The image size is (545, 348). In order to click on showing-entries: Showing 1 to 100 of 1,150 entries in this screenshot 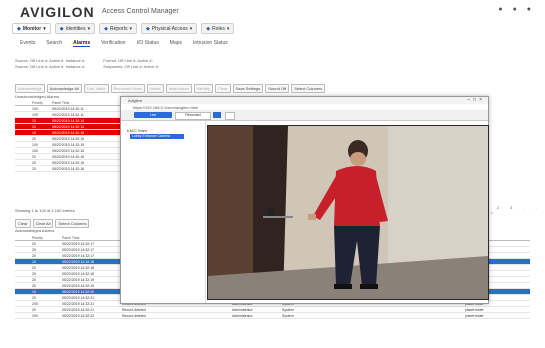, I will do `click(45, 210)`.